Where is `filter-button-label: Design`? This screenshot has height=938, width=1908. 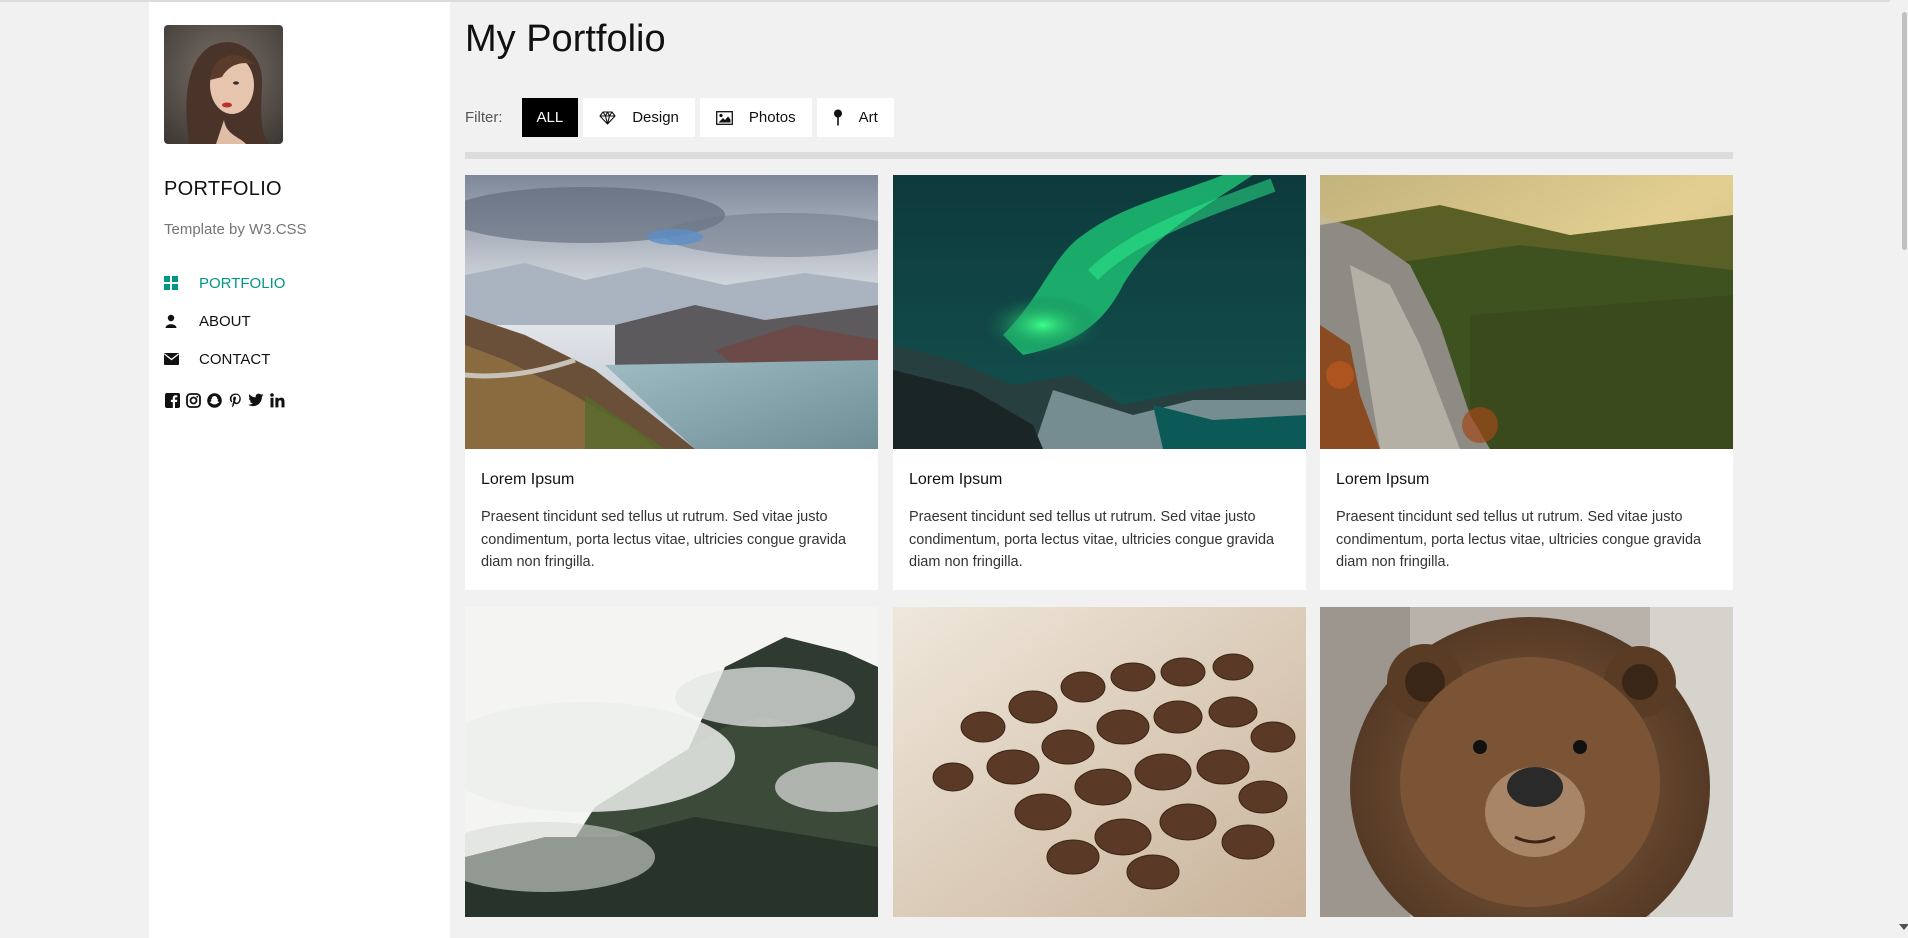 filter-button-label: Design is located at coordinates (655, 117).